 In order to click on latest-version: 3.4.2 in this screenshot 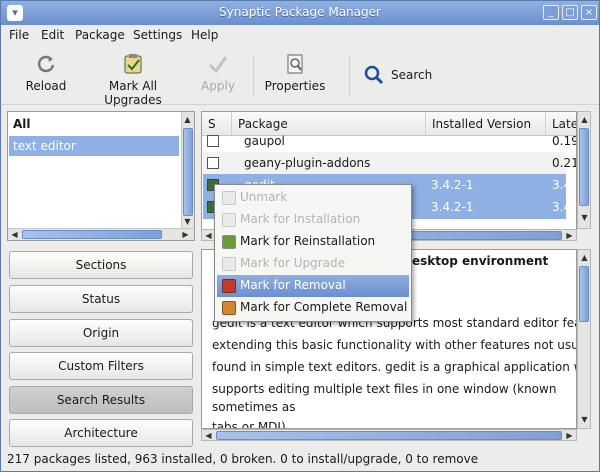, I will do `click(564, 207)`.